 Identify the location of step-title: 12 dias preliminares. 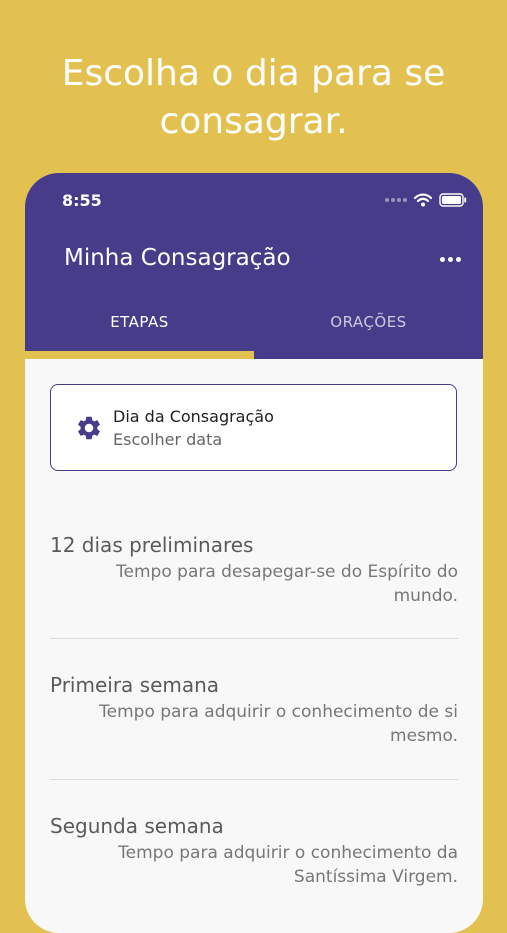
(152, 545).